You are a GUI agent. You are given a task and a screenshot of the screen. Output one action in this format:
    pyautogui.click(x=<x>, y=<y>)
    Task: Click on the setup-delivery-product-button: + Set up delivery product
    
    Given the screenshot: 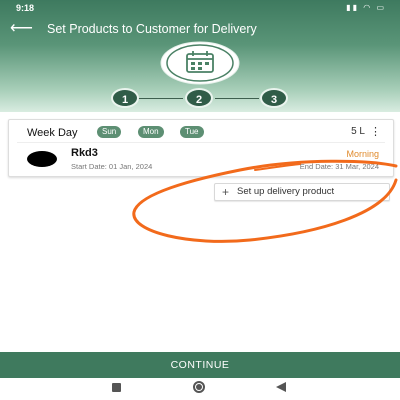 What is the action you would take?
    pyautogui.click(x=302, y=192)
    